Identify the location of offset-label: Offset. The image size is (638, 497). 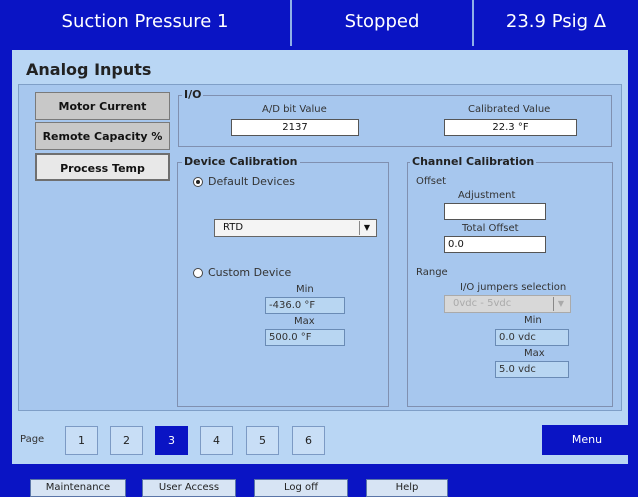
(431, 181).